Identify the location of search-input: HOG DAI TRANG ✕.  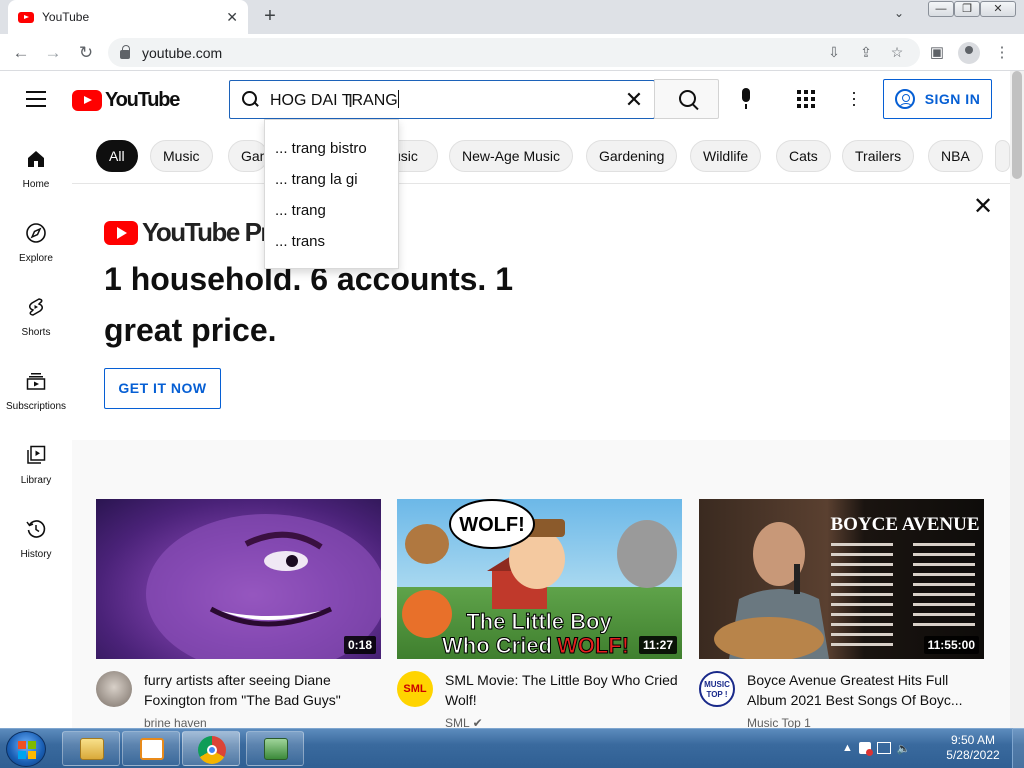
(442, 99).